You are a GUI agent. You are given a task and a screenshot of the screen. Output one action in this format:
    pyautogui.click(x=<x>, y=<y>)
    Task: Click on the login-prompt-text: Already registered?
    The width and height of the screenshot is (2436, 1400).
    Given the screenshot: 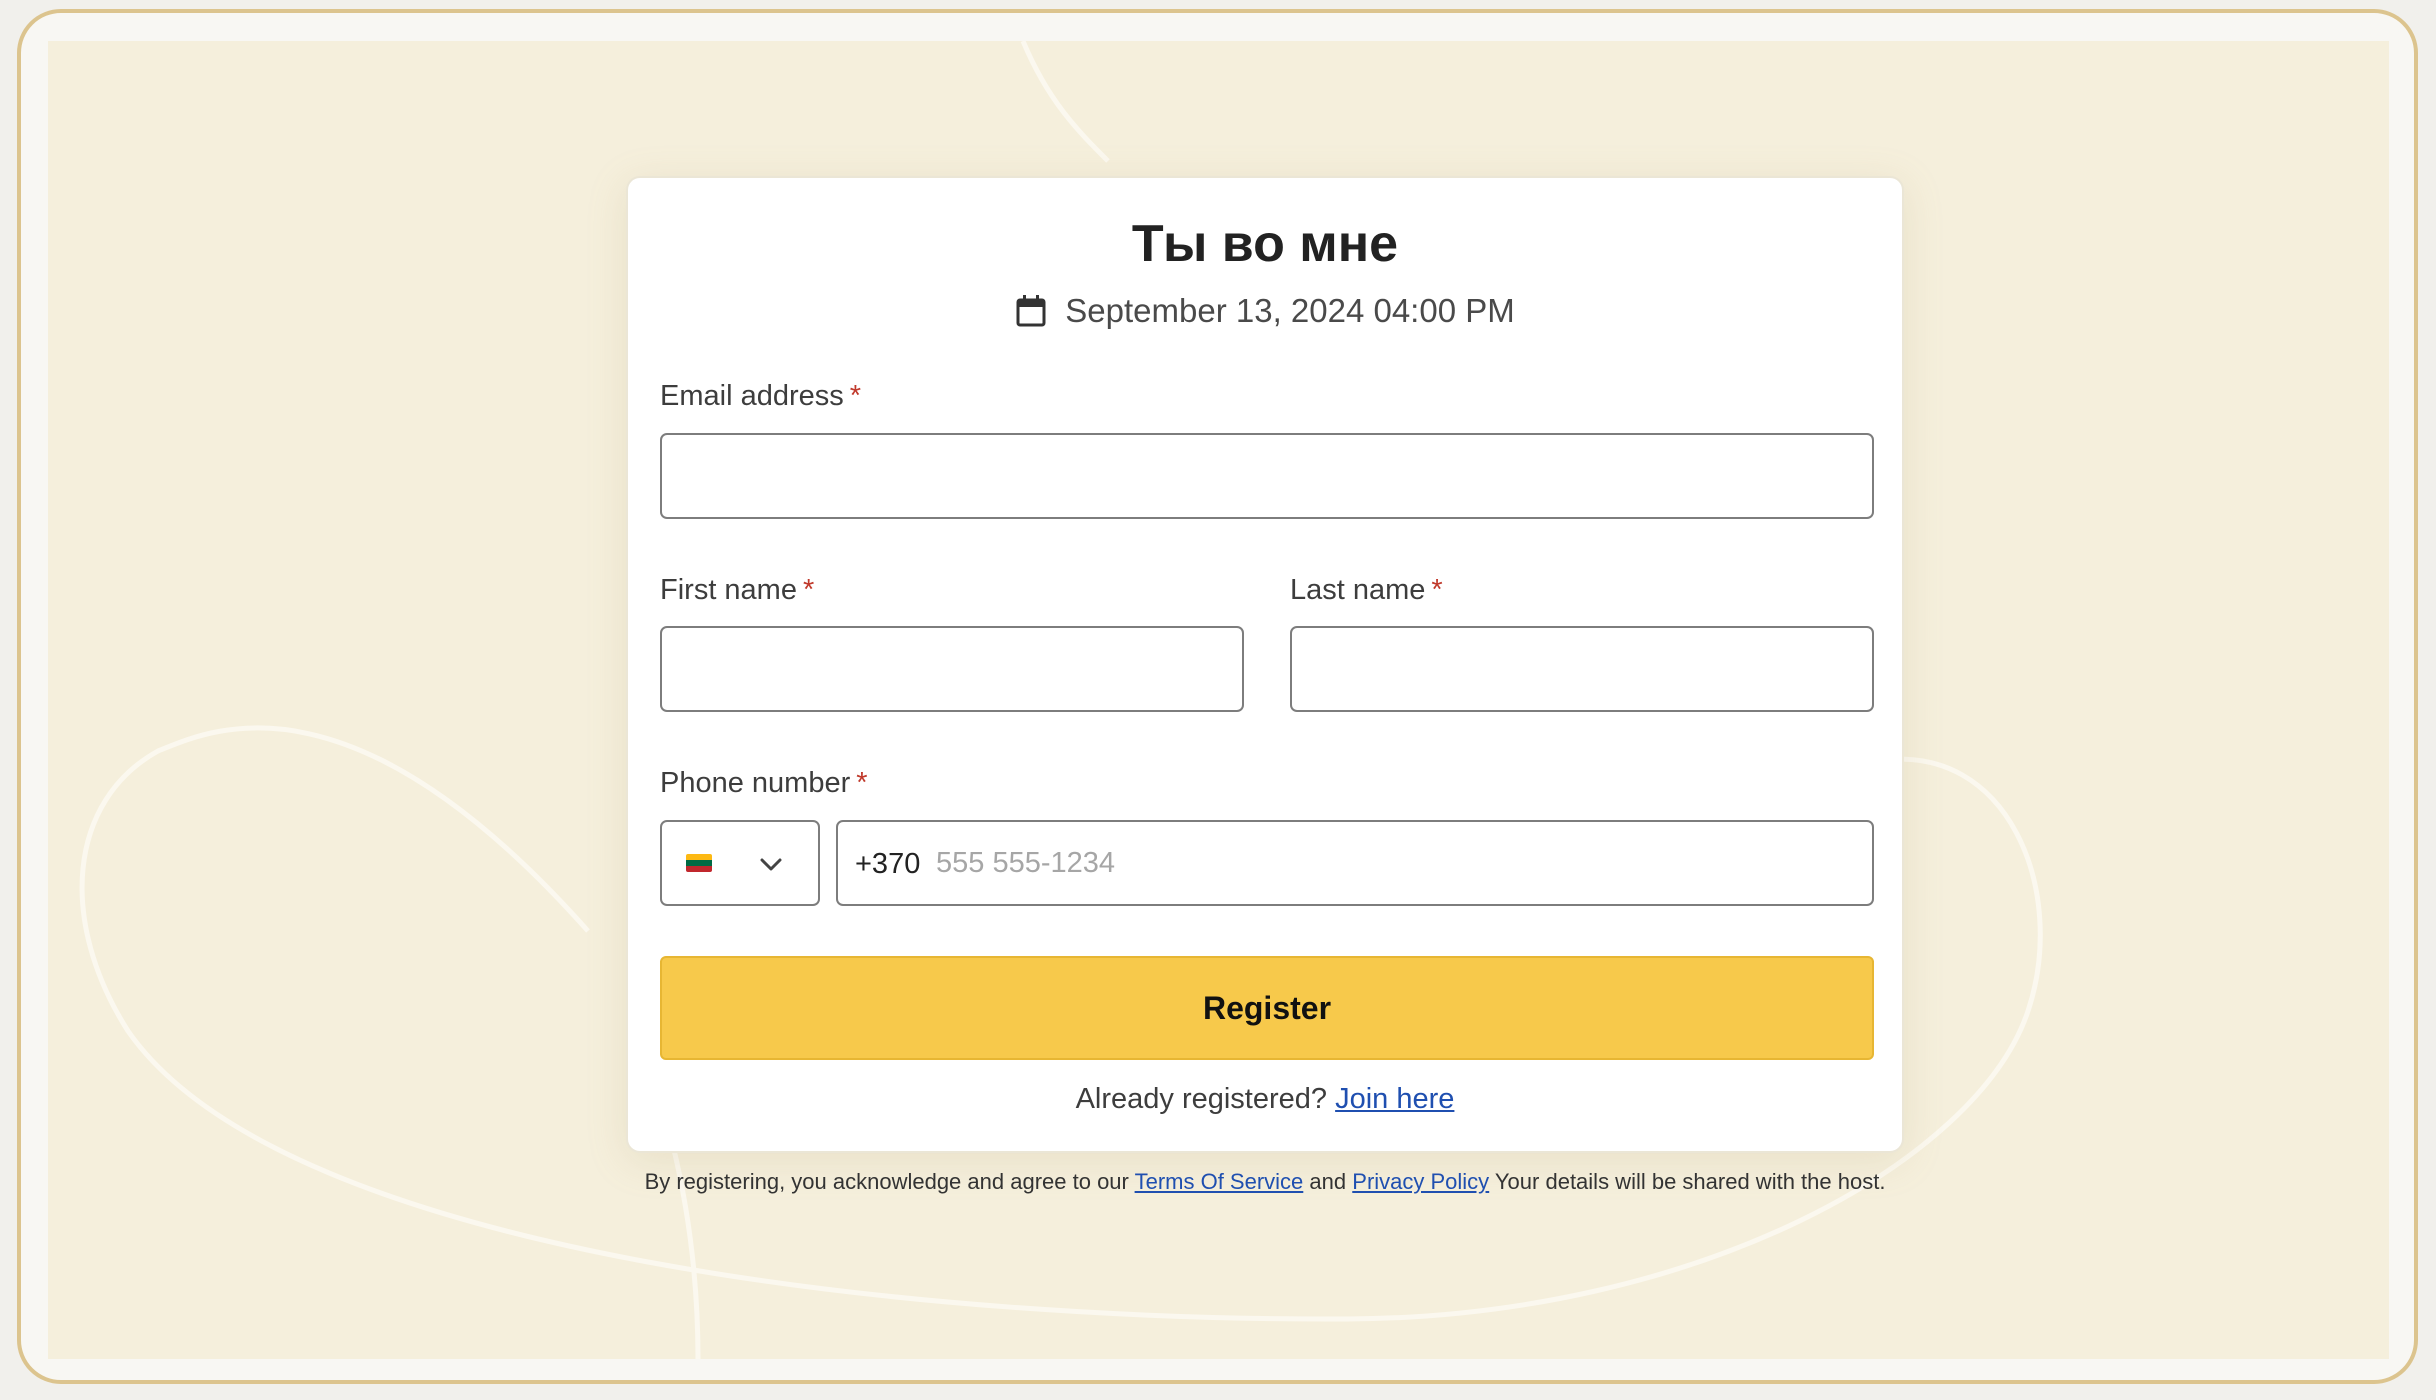 What is the action you would take?
    pyautogui.click(x=1201, y=1099)
    